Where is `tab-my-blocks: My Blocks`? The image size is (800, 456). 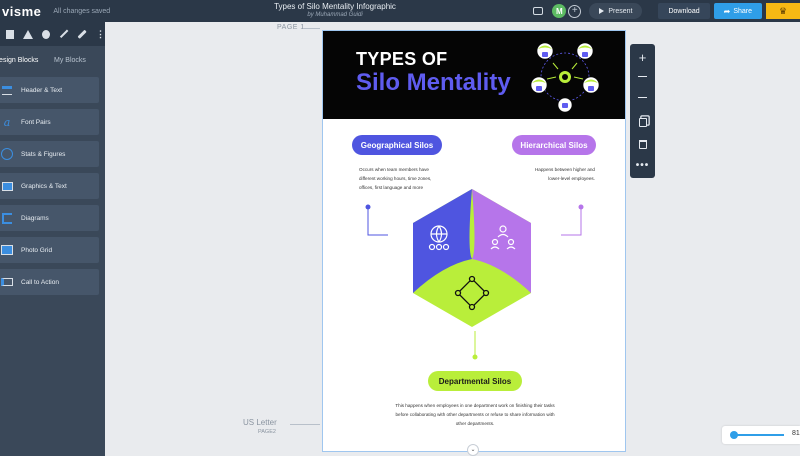 tab-my-blocks: My Blocks is located at coordinates (70, 60).